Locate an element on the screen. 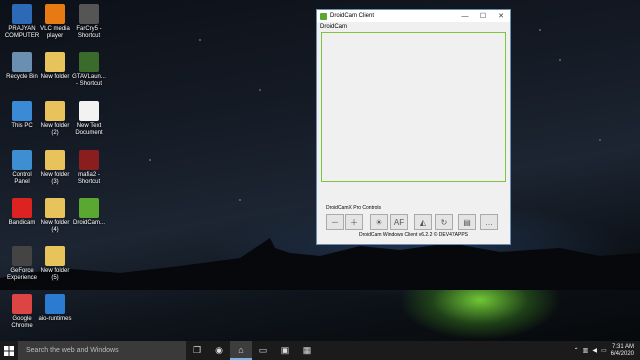 The image size is (640, 360). zoom-in-icon: ＋ is located at coordinates (354, 222).